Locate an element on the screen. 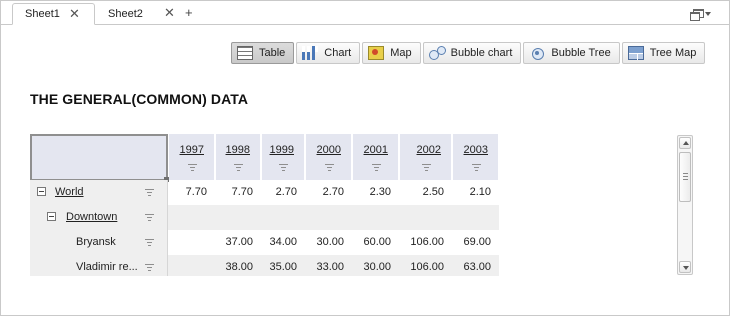  windows-icon is located at coordinates (697, 15).